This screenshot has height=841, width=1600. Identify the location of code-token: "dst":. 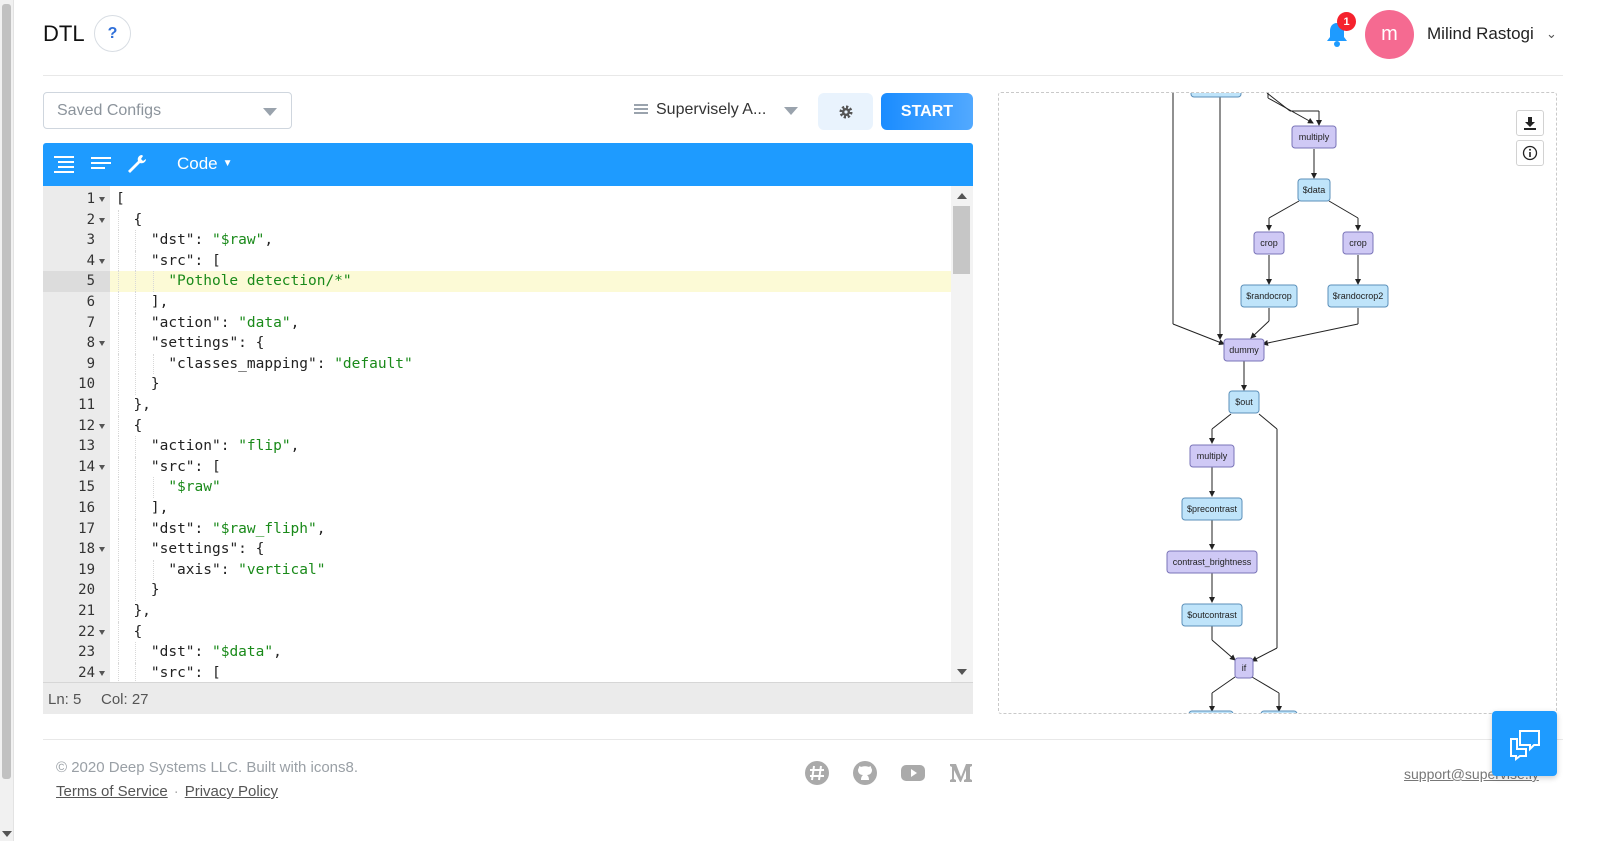
(181, 240).